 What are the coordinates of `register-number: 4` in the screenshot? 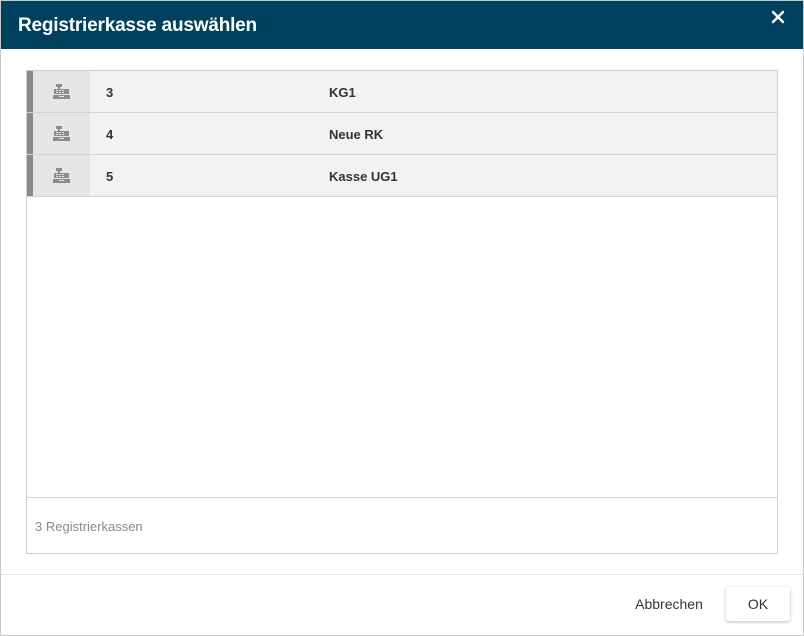 It's located at (110, 134).